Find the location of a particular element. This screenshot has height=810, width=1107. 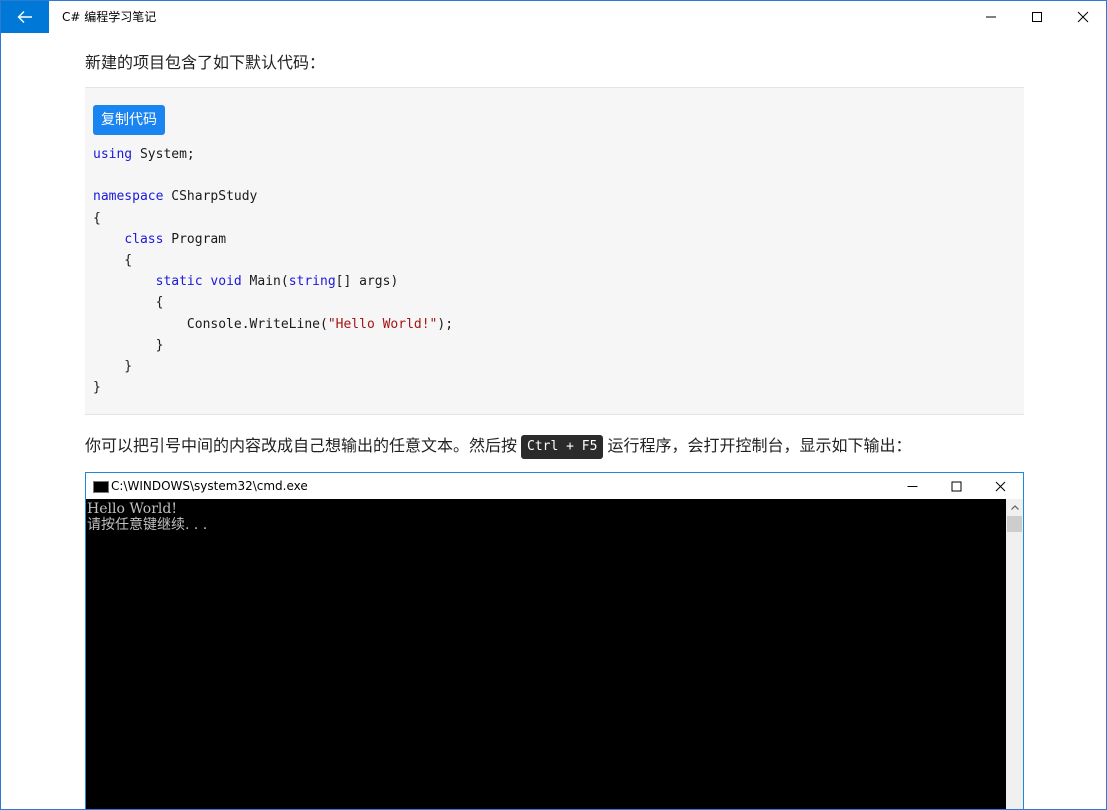

console-title-bar: C:\WINDOWS\system32\cmd.exe is located at coordinates (554, 486).